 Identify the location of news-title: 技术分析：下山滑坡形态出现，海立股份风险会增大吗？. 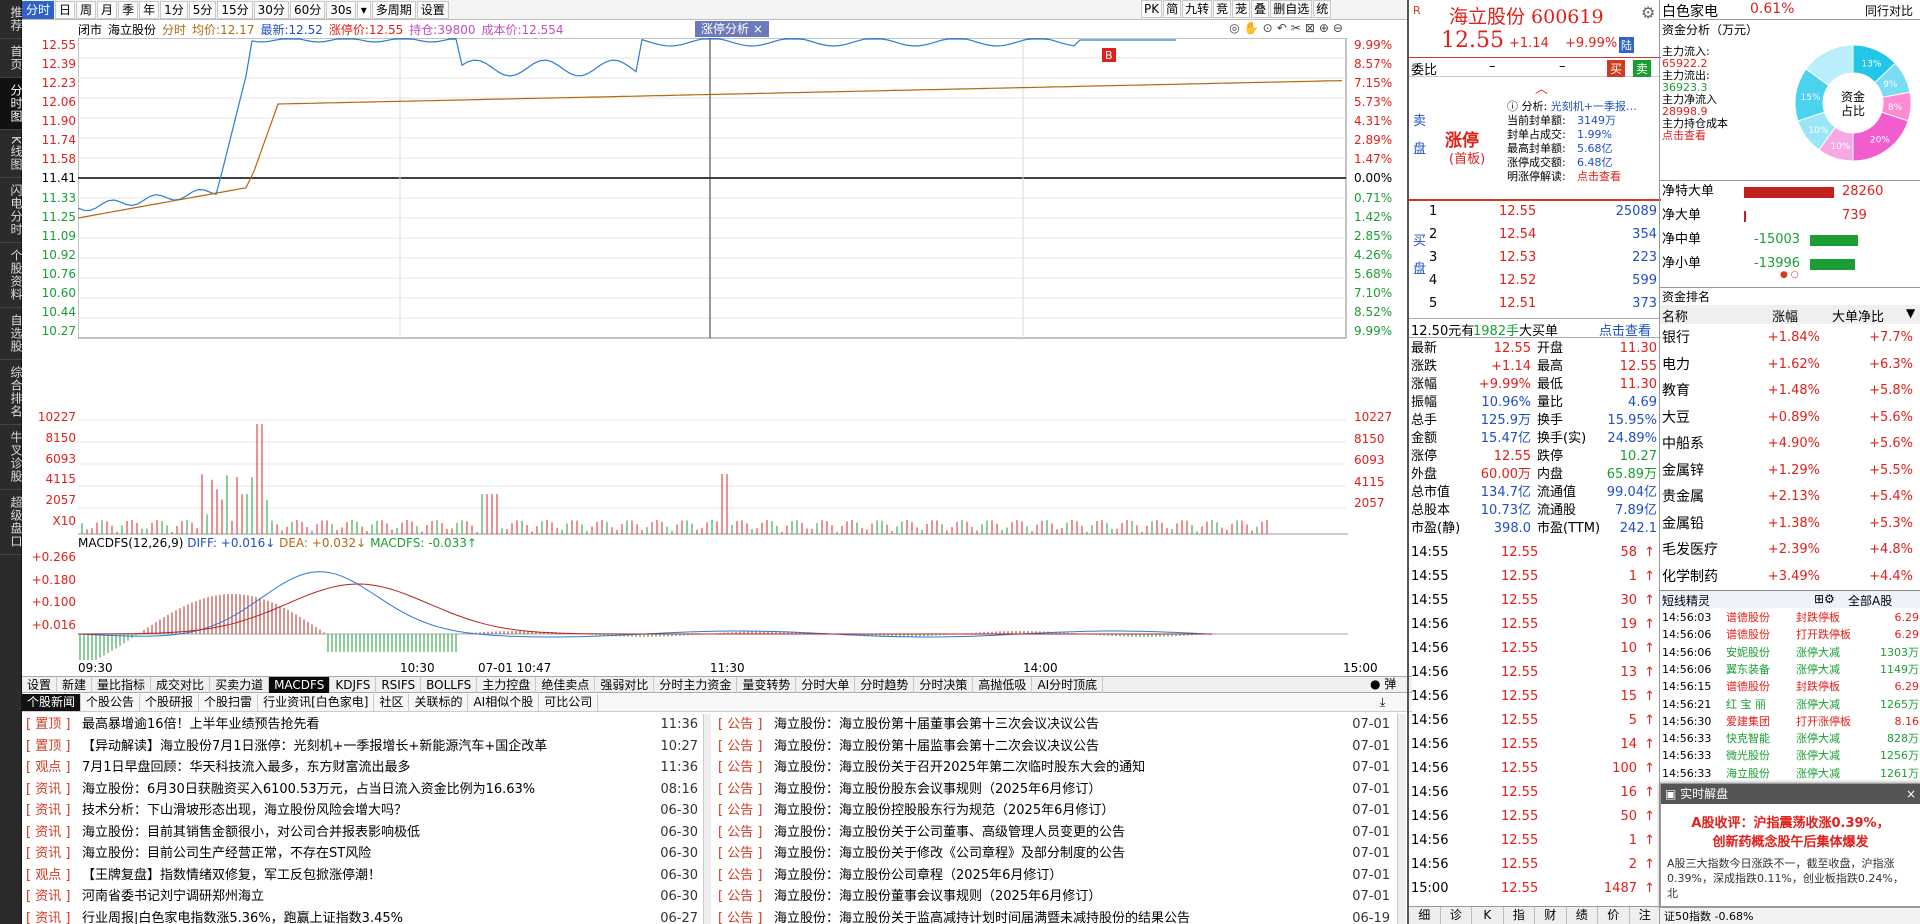
(367, 811).